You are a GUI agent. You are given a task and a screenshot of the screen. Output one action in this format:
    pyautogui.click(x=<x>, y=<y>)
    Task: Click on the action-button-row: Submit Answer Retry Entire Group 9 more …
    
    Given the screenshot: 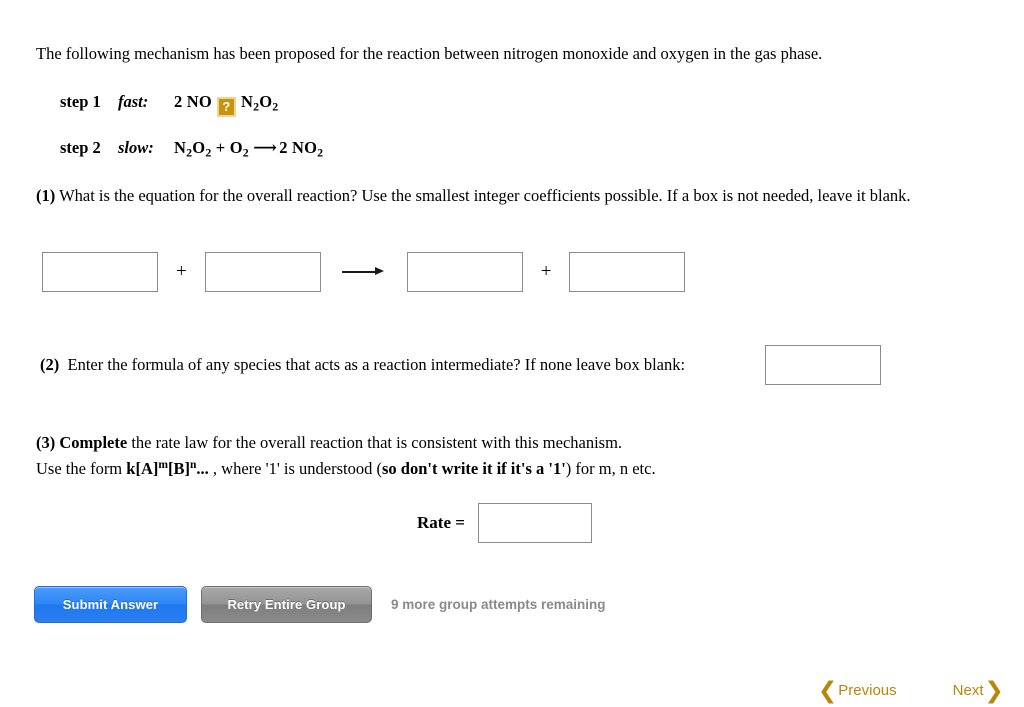 What is the action you would take?
    pyautogui.click(x=320, y=604)
    